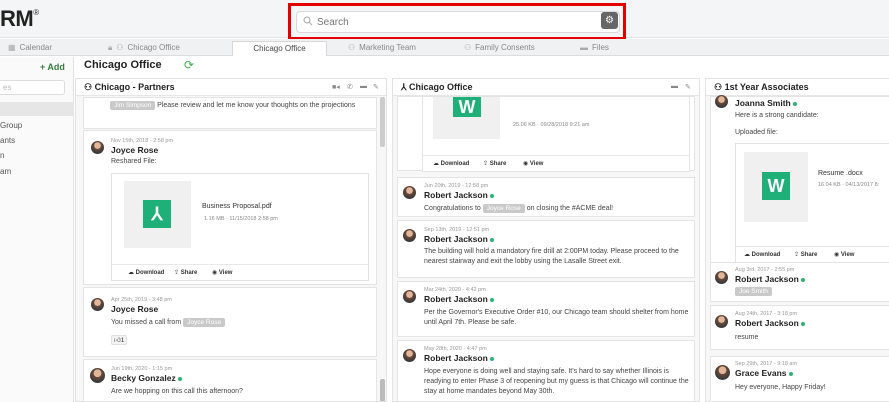  Describe the element at coordinates (766, 103) in the screenshot. I see `author-name: Joanna Smith` at that location.